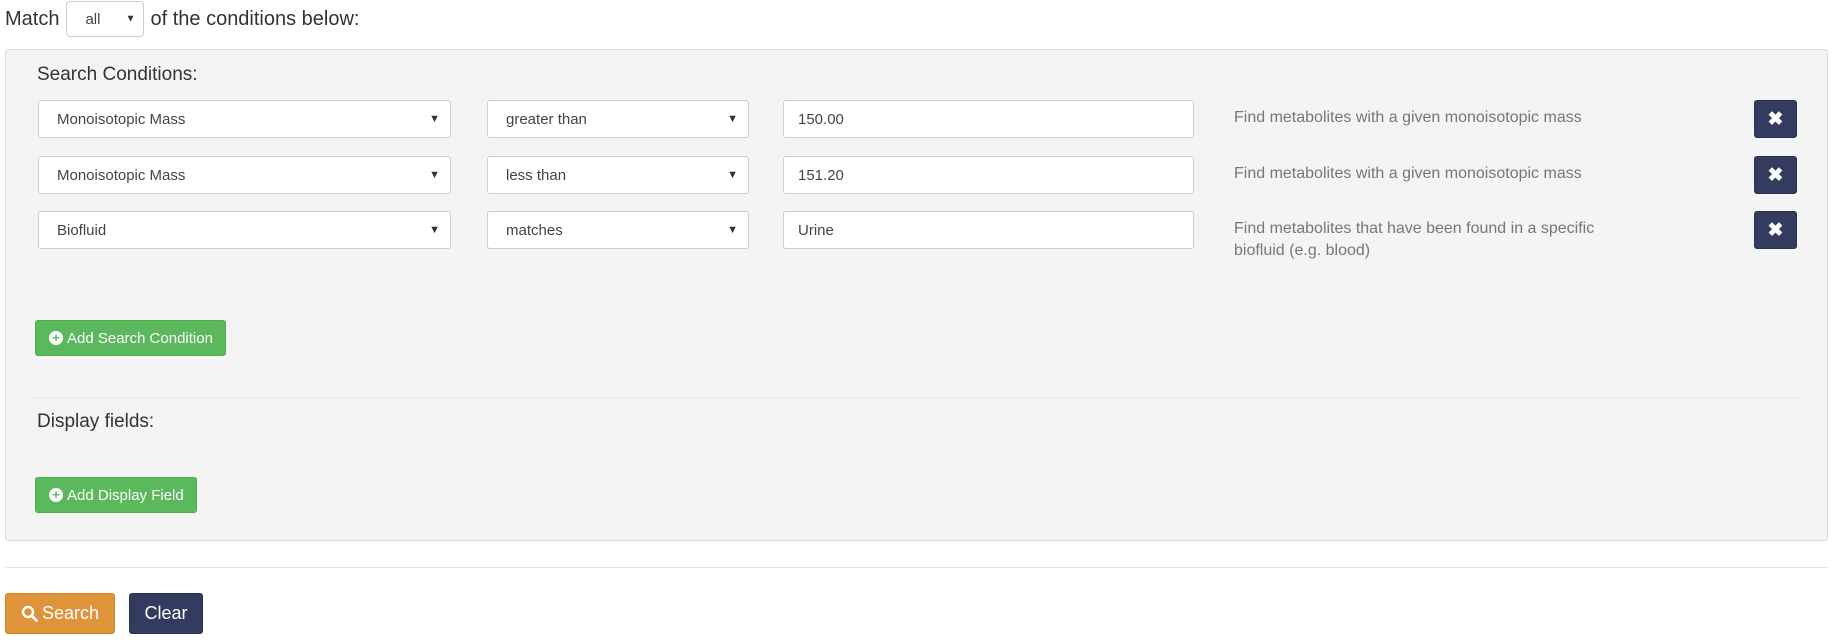 This screenshot has width=1835, height=644. What do you see at coordinates (988, 230) in the screenshot?
I see `condition-value-input: Urine` at bounding box center [988, 230].